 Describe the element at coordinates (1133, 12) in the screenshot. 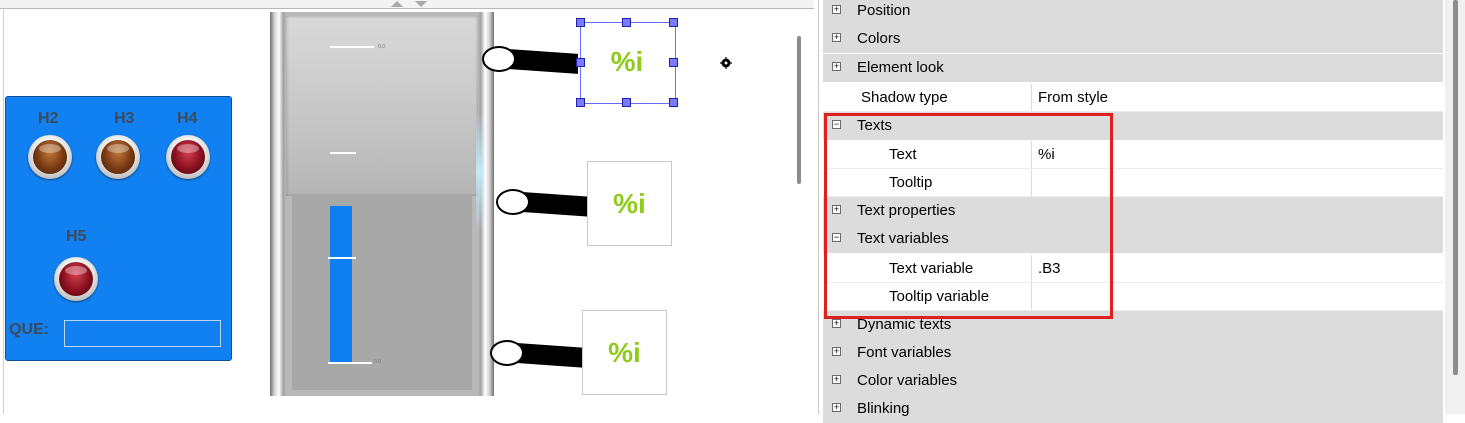

I see `prop-row-position: + Position` at that location.